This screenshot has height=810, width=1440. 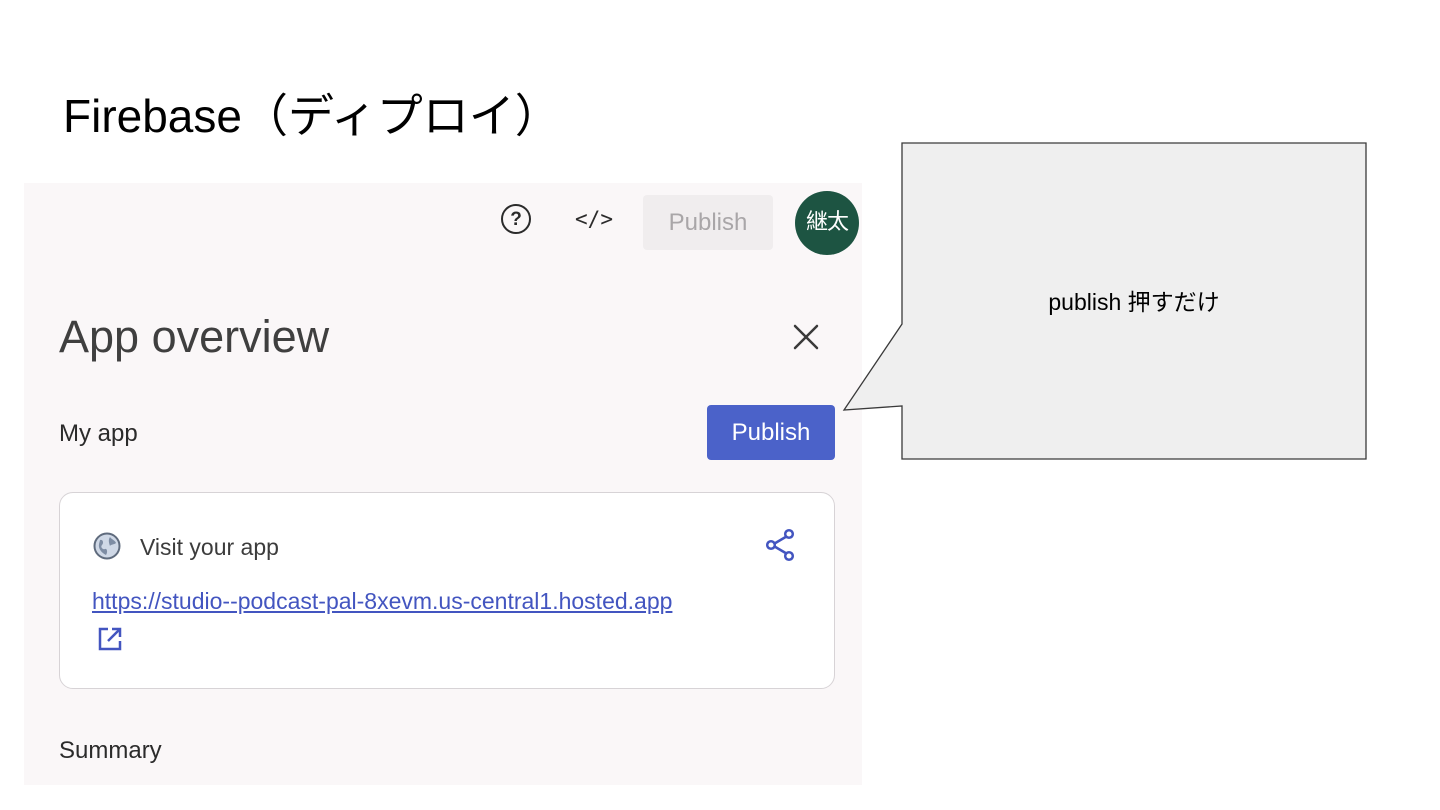 I want to click on publish-button: Publish, so click(x=771, y=432).